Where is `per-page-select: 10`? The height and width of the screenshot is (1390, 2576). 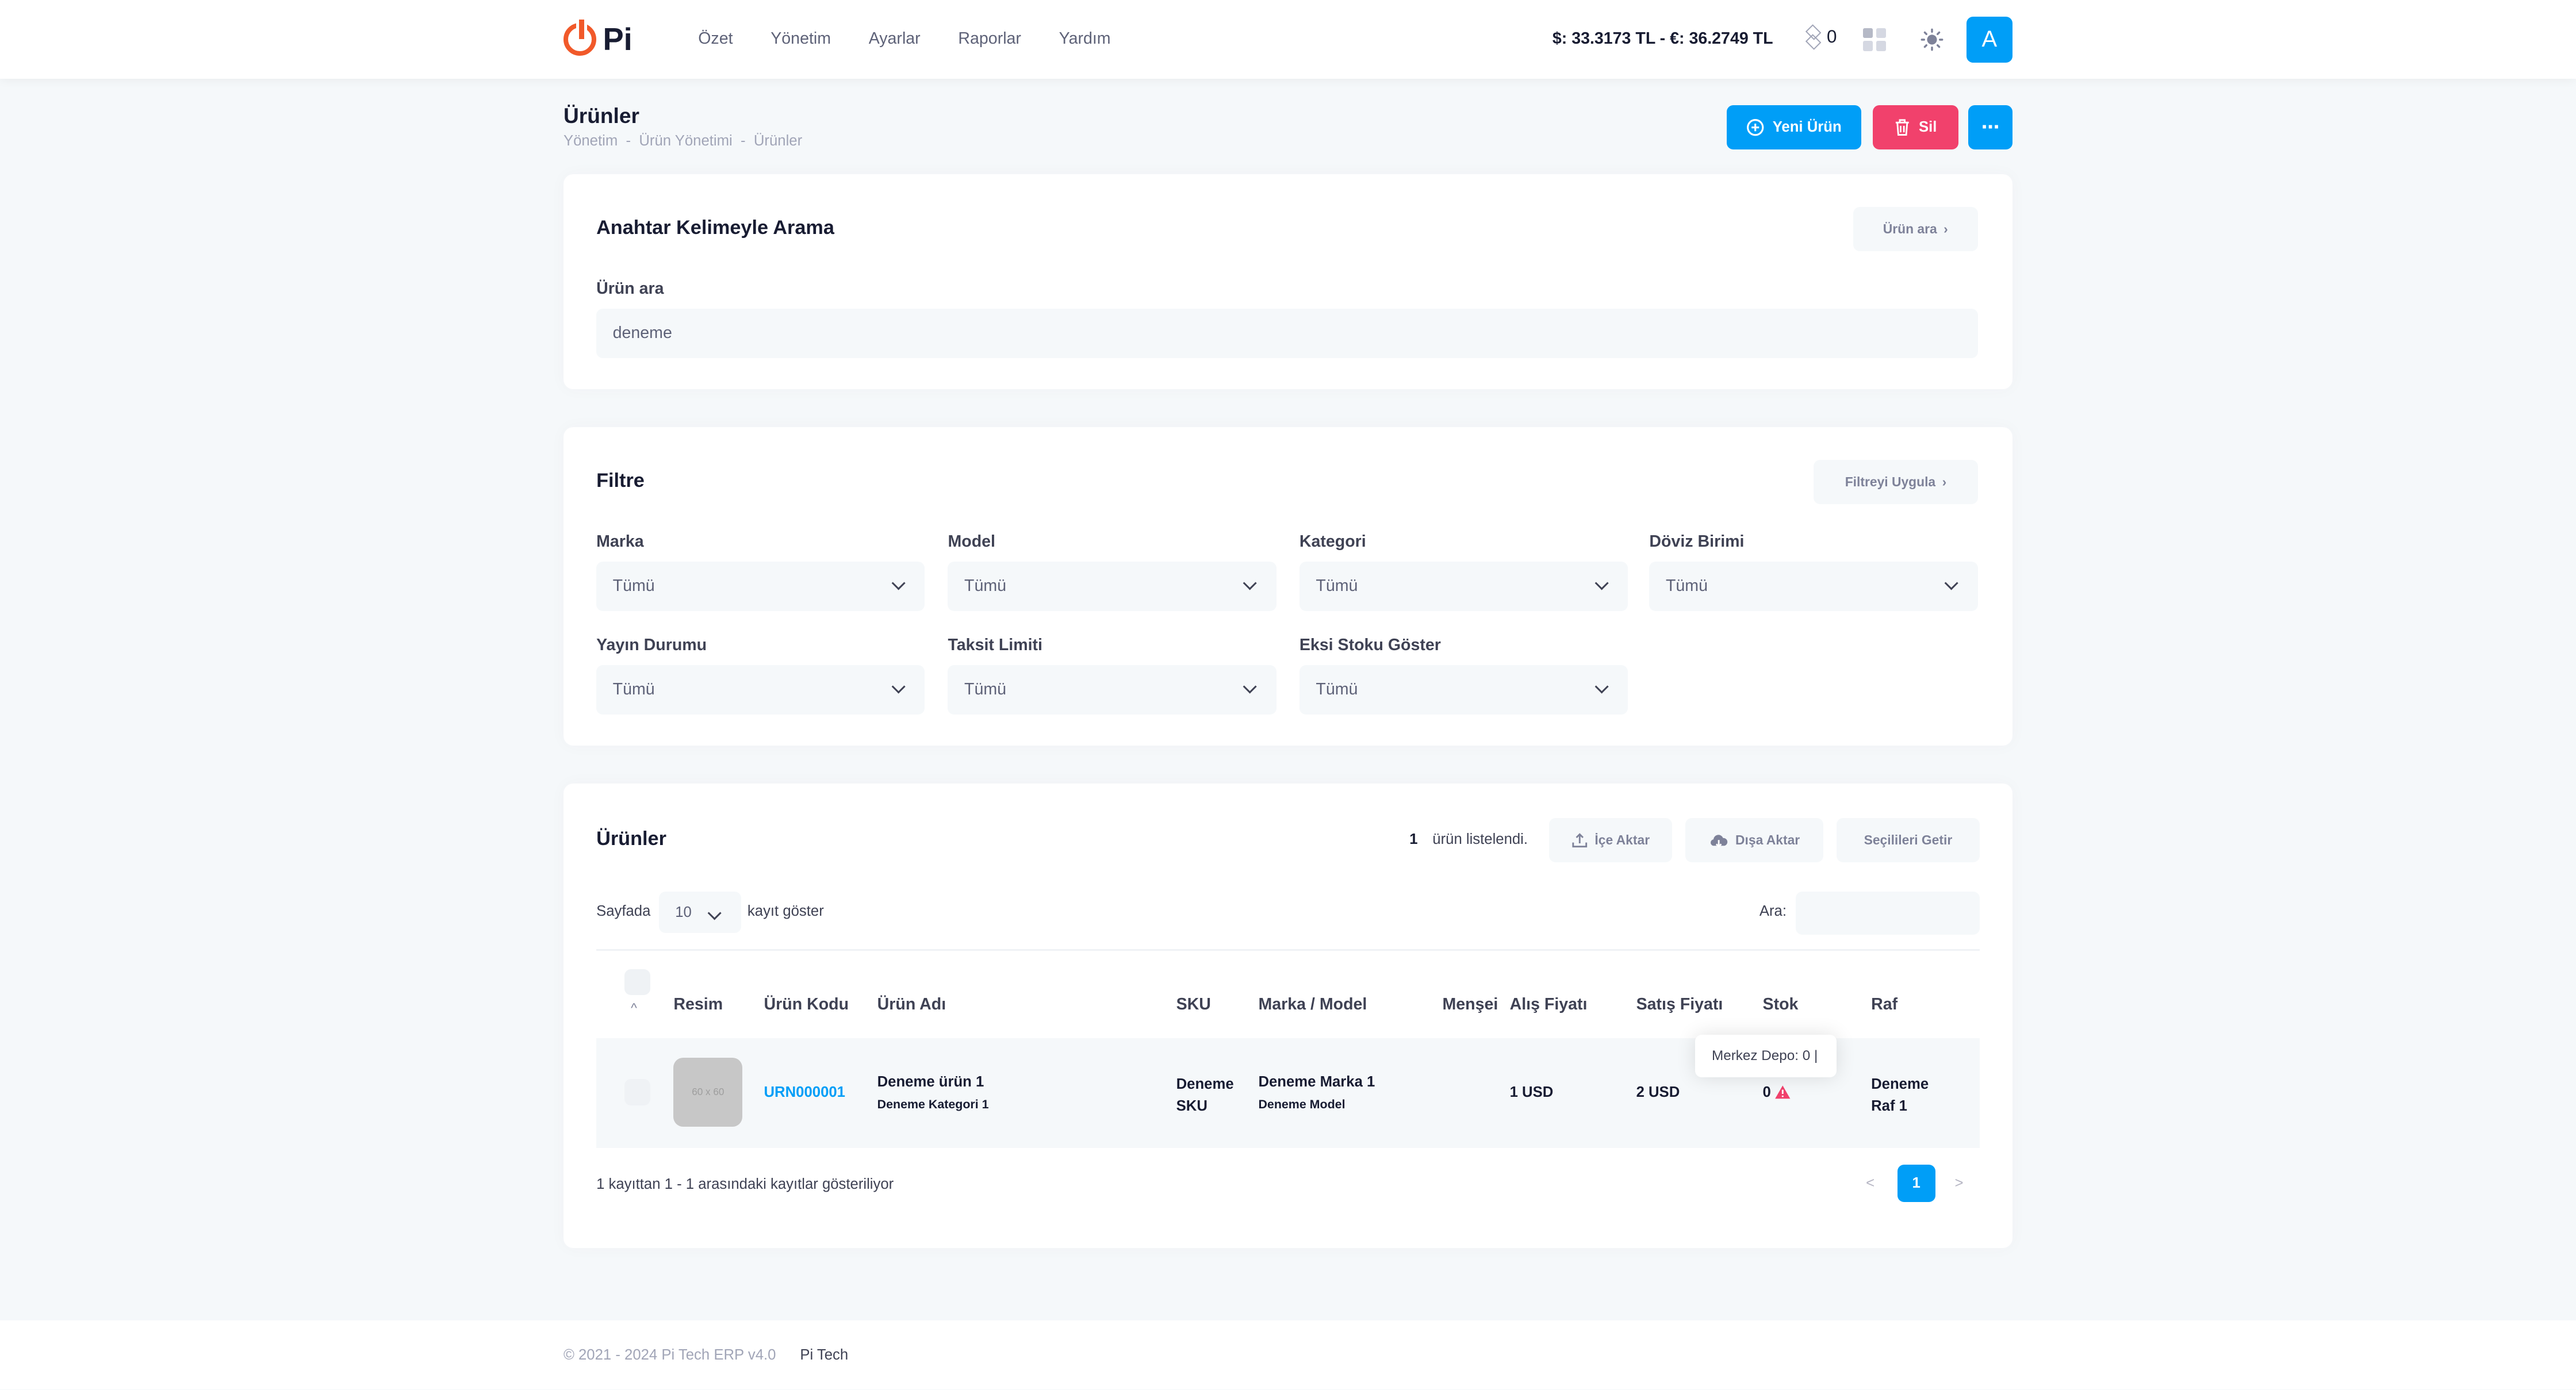
per-page-select: 10 is located at coordinates (699, 912).